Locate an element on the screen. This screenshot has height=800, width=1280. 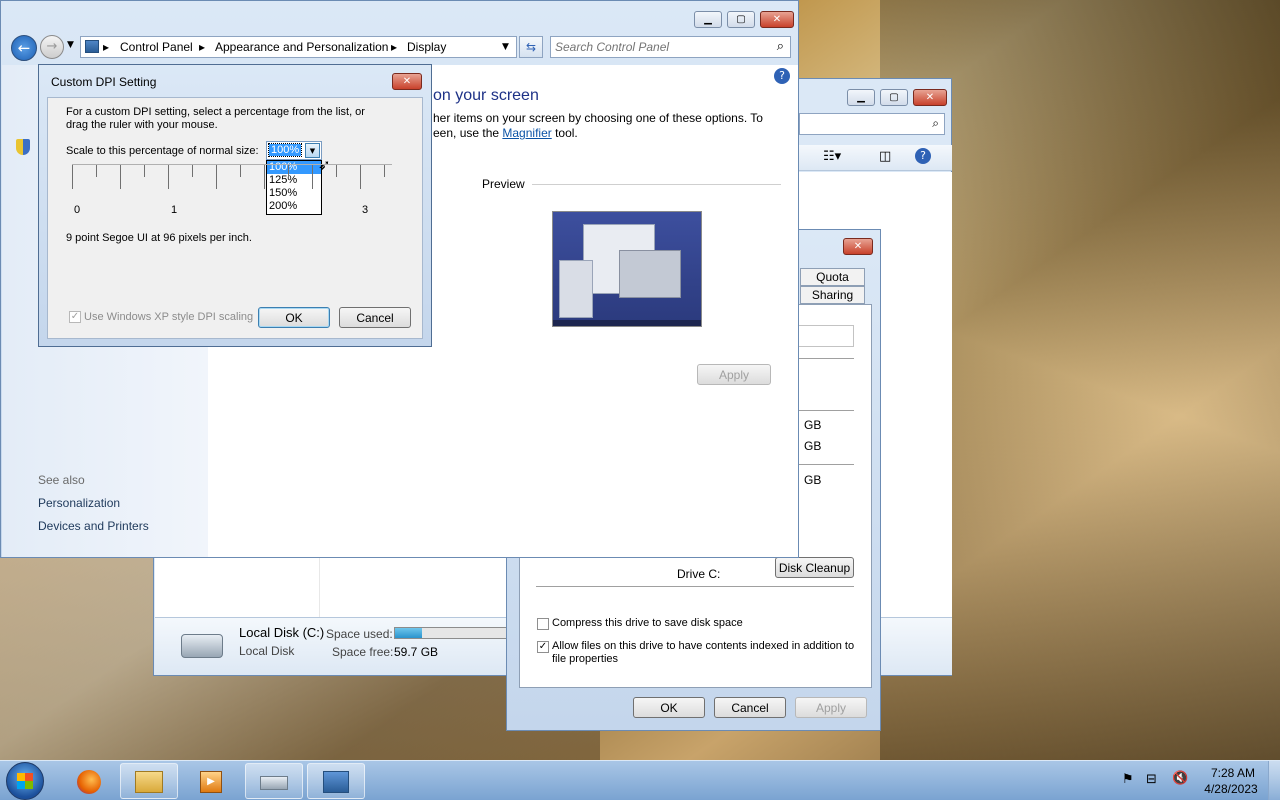
start-button is located at coordinates (25, 781).